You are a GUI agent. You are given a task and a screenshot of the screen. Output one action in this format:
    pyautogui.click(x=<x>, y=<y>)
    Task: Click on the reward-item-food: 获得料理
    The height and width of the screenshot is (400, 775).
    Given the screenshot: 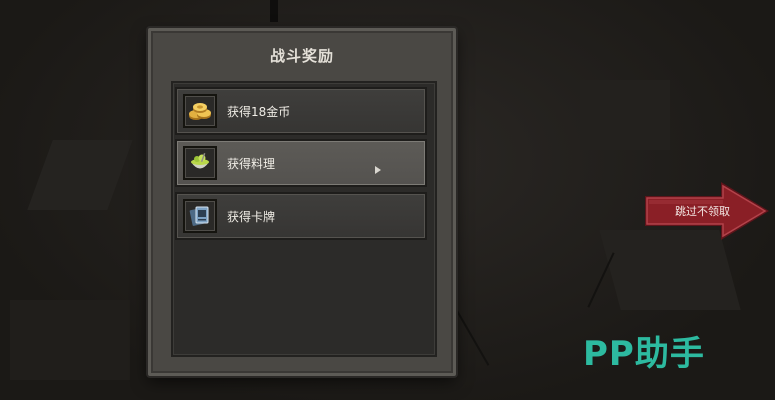 What is the action you would take?
    pyautogui.click(x=301, y=163)
    